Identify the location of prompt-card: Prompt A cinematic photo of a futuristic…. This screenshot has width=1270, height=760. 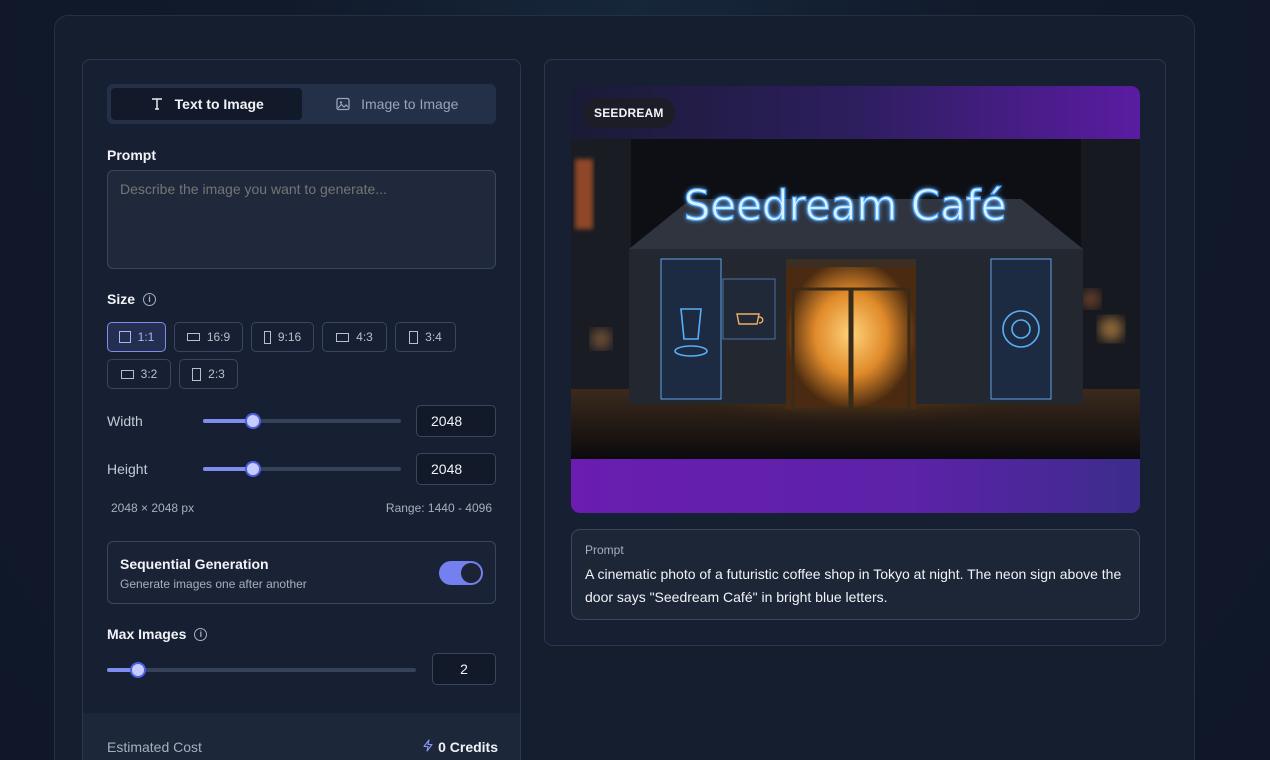
(855, 574).